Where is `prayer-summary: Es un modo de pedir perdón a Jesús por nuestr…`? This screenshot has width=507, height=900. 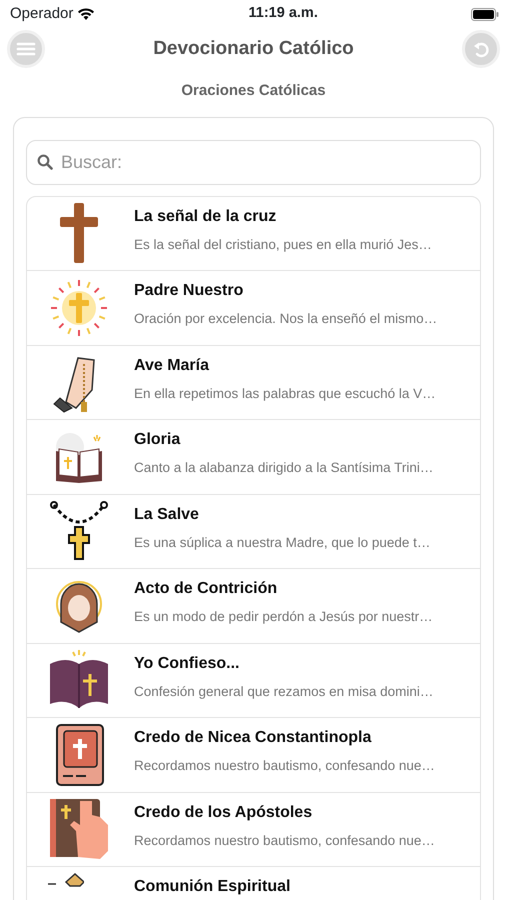
prayer-summary: Es un modo de pedir perdón a Jesús por nuestr… is located at coordinates (283, 617).